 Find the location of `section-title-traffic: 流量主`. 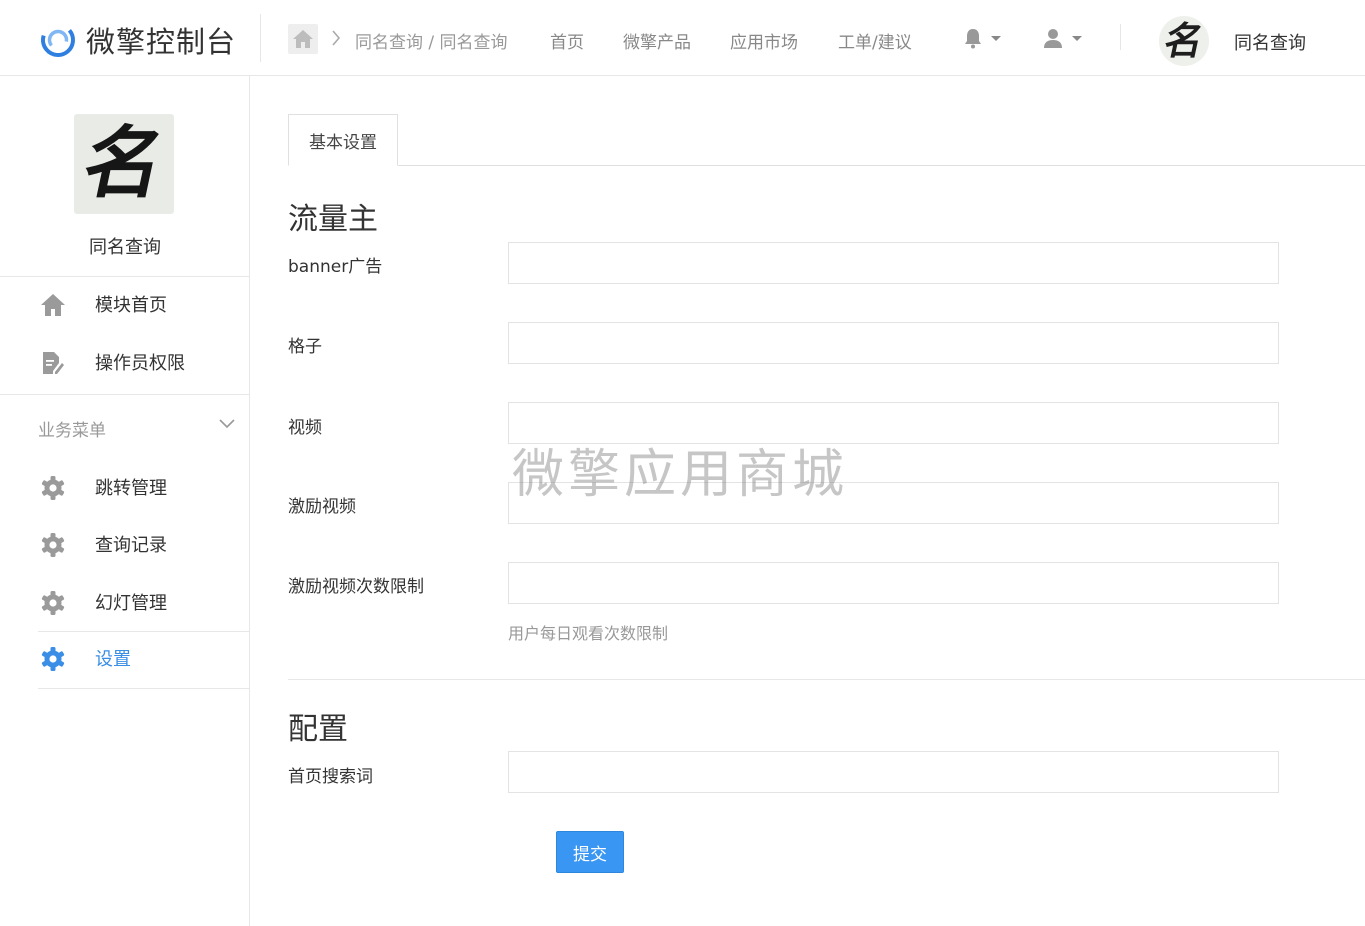

section-title-traffic: 流量主 is located at coordinates (333, 219).